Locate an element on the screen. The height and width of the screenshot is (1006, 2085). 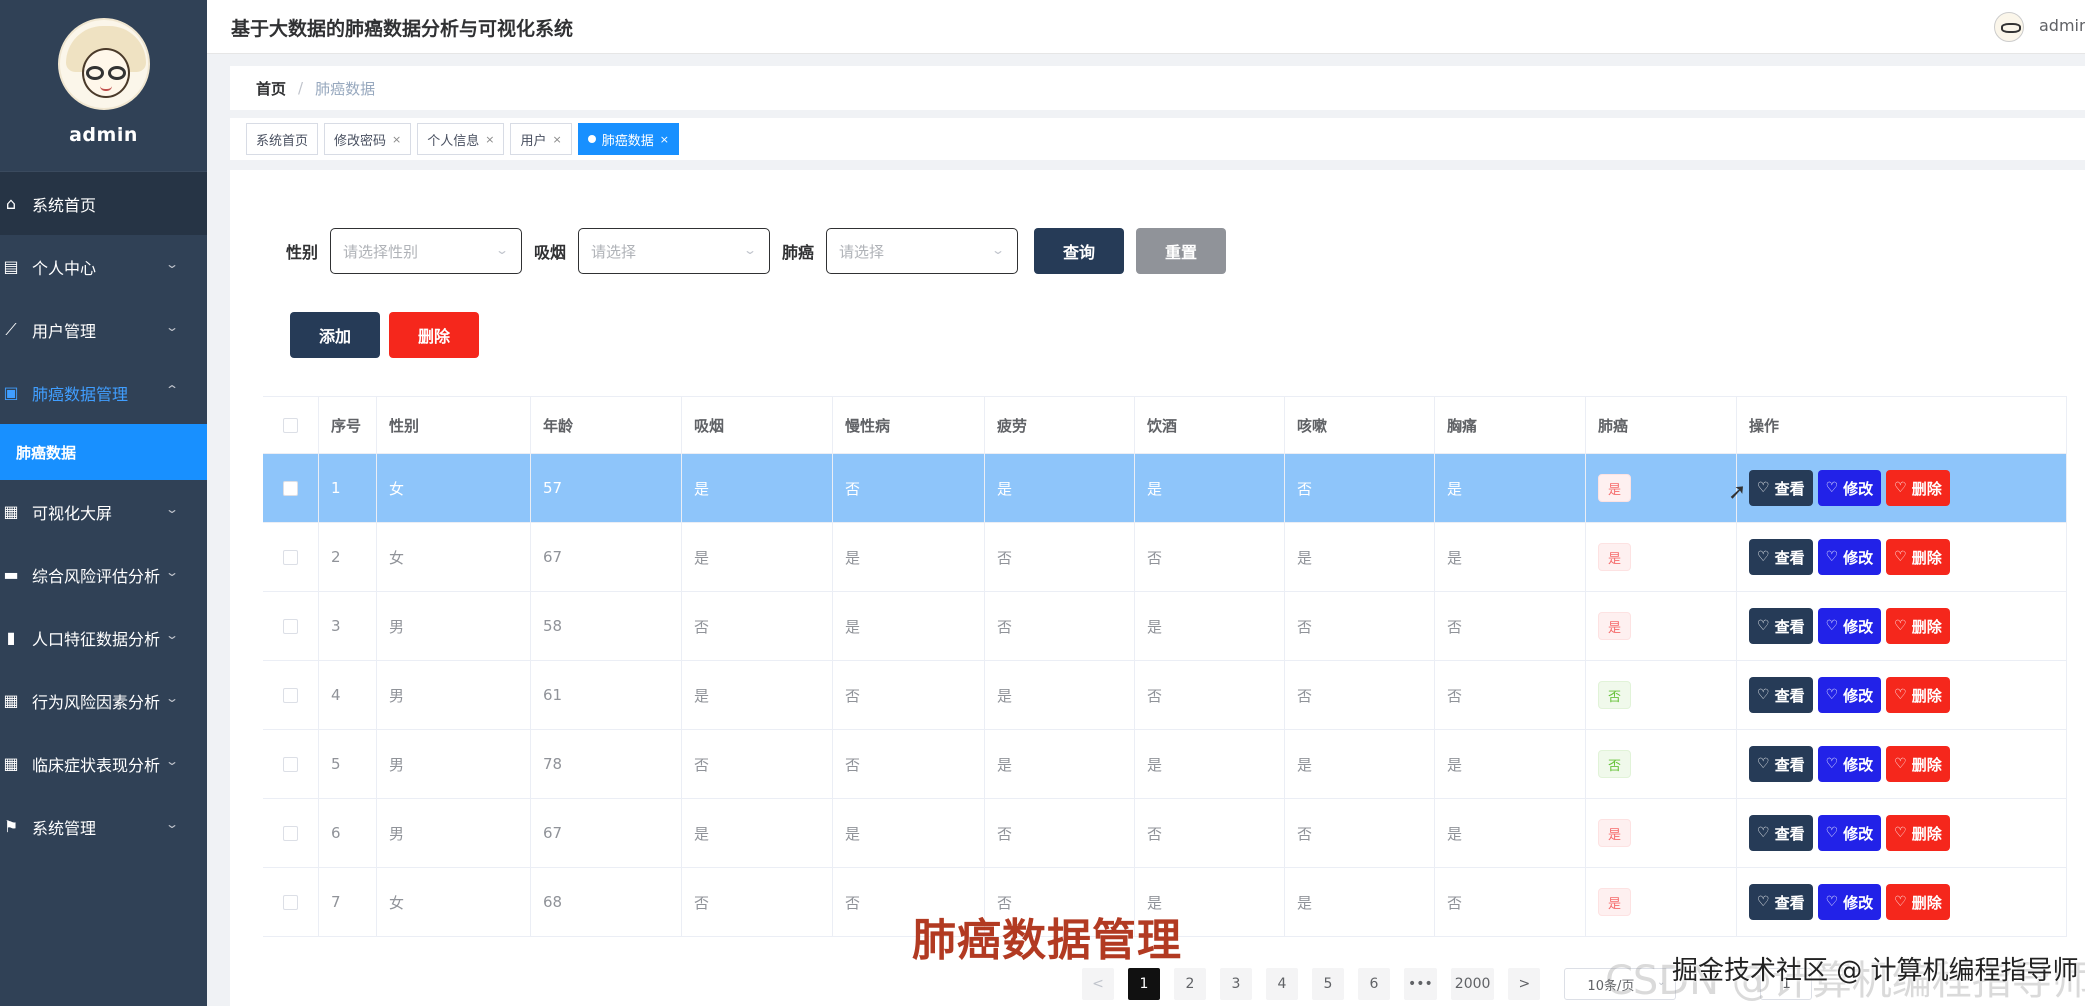
table-cell: 女 is located at coordinates (454, 902).